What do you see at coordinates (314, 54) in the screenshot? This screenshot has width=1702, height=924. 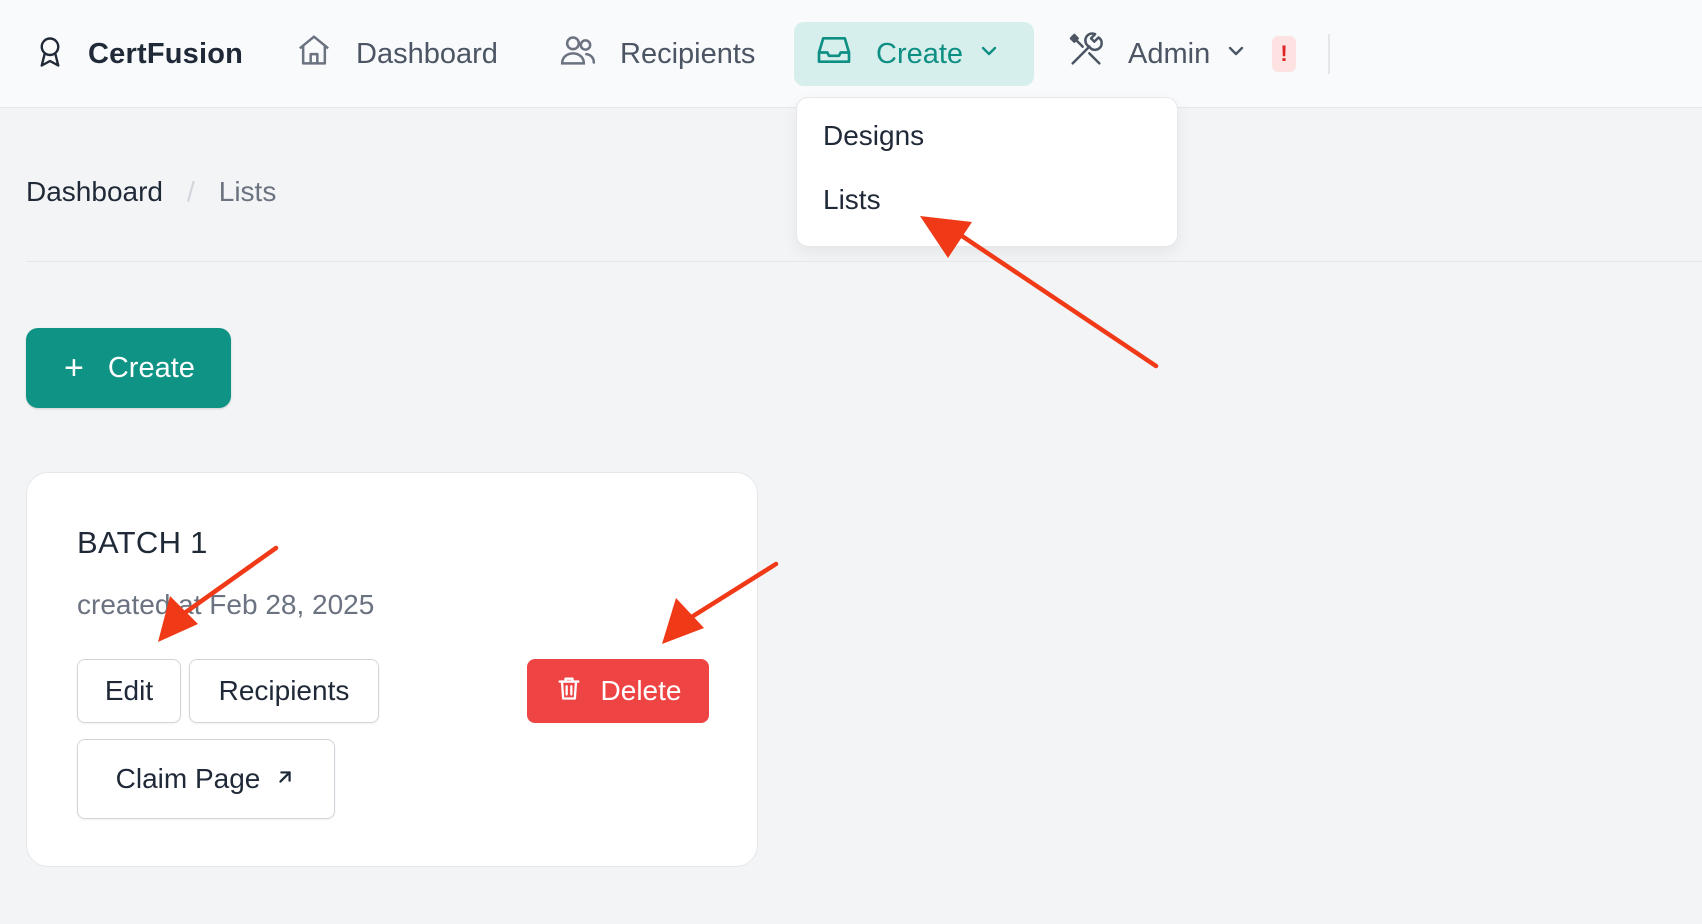 I see `home-icon` at bounding box center [314, 54].